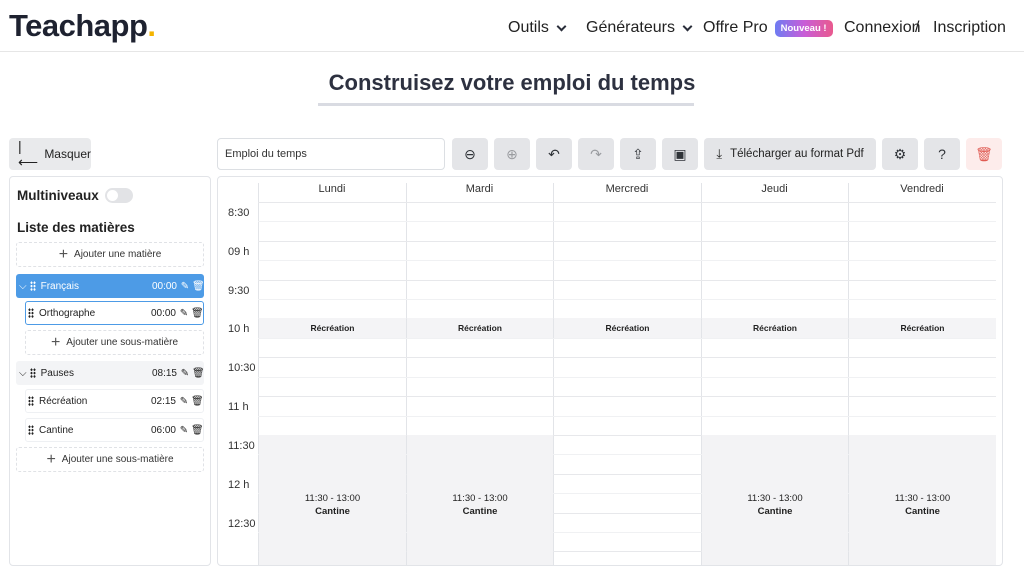 Image resolution: width=1024 pixels, height=566 pixels. What do you see at coordinates (470, 154) in the screenshot?
I see `zoom-out-button: ⊖` at bounding box center [470, 154].